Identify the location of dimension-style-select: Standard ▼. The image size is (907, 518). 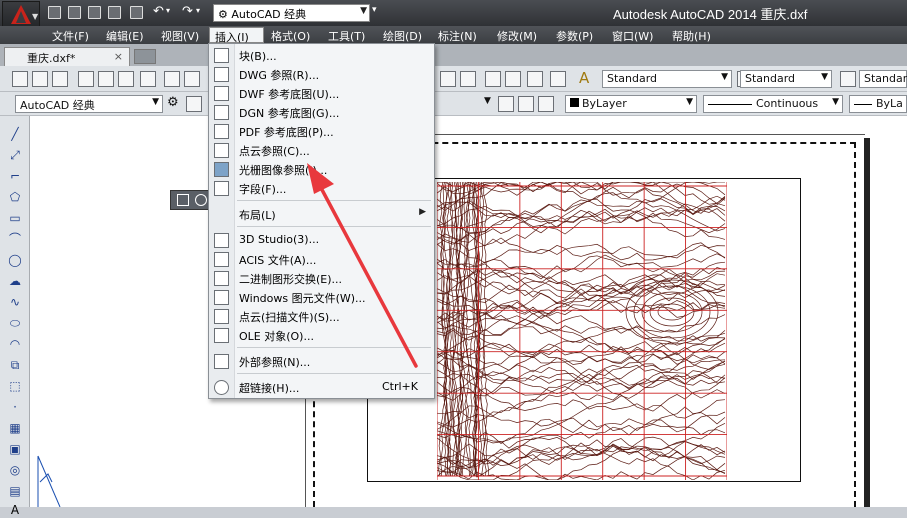
(786, 79).